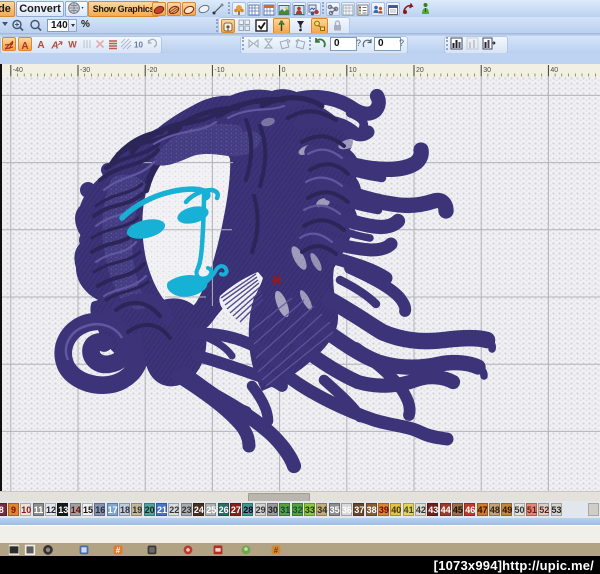 Image resolution: width=600 pixels, height=574 pixels. Describe the element at coordinates (420, 70) in the screenshot. I see `svg-text: 20` at that location.